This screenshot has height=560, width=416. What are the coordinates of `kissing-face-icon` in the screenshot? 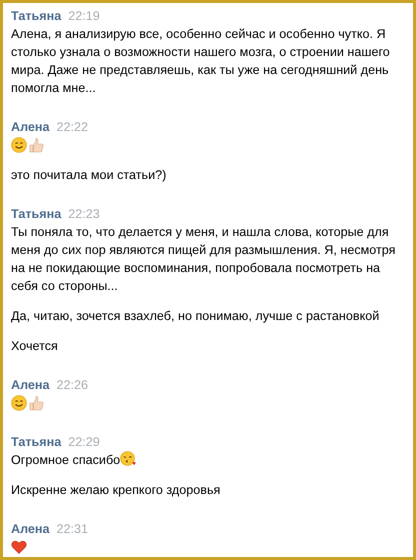 It's located at (128, 459).